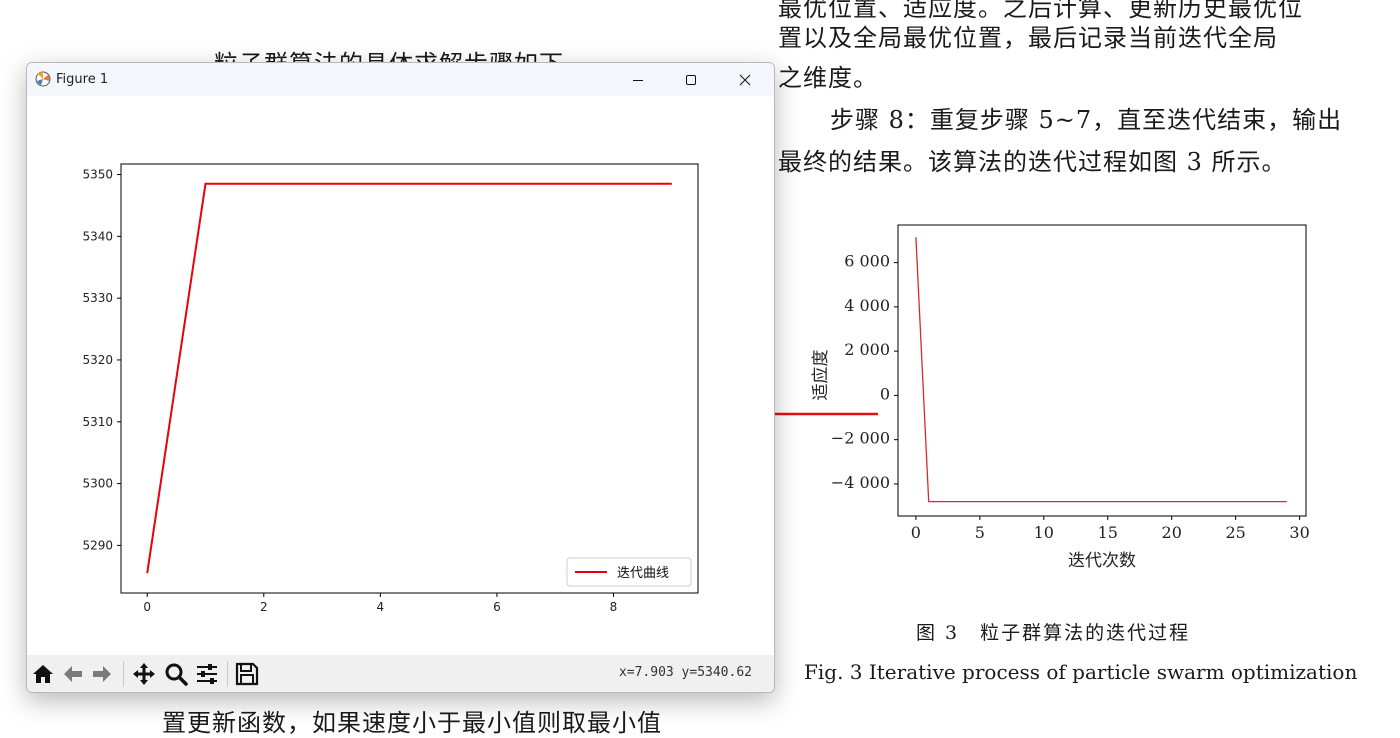  Describe the element at coordinates (1102, 561) in the screenshot. I see `x-axis-label: 迭代次数` at that location.